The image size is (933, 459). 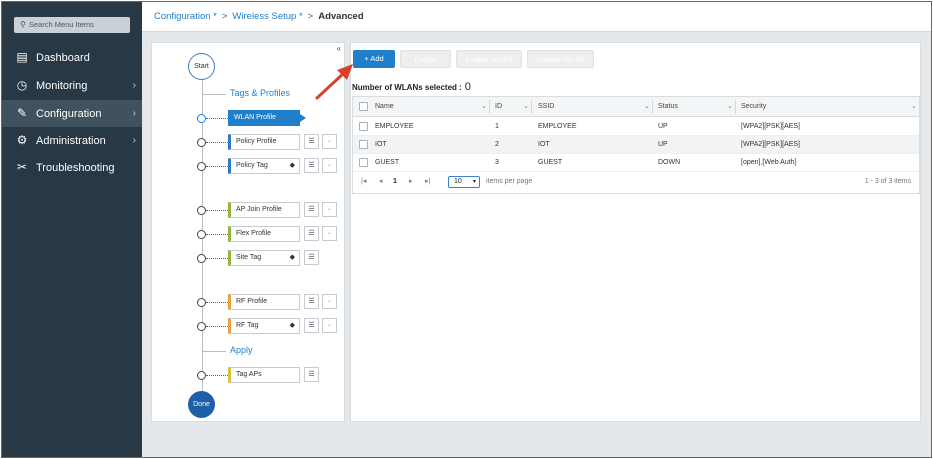 What do you see at coordinates (72, 140) in the screenshot?
I see `sidebar-item-administration: ⚙ Administration ›` at bounding box center [72, 140].